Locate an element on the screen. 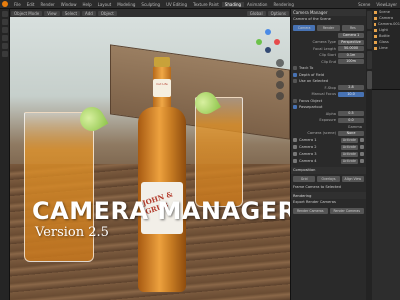 Image resolution: width=400 pixels, height=300 pixels. transform-tool-icon is located at coordinates (4, 54).